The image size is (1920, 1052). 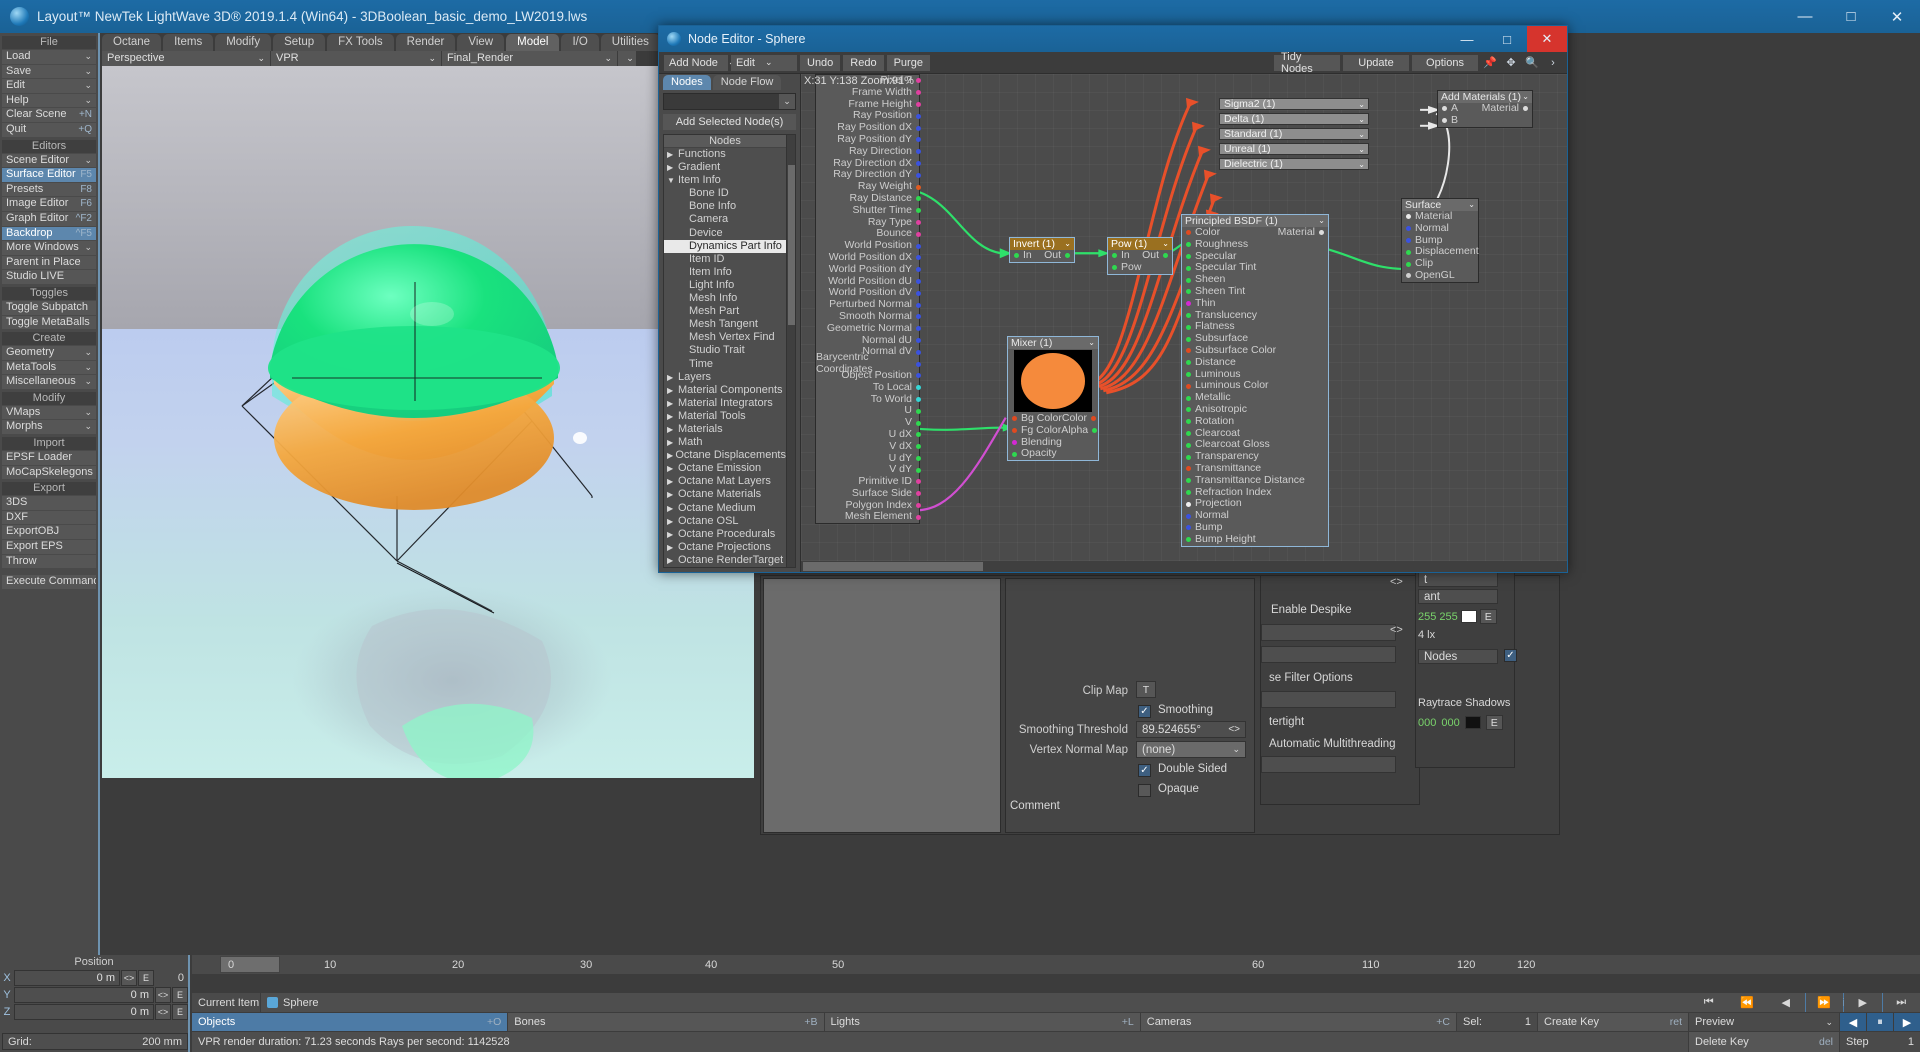 I want to click on add-materials-a-port, so click(x=1444, y=109).